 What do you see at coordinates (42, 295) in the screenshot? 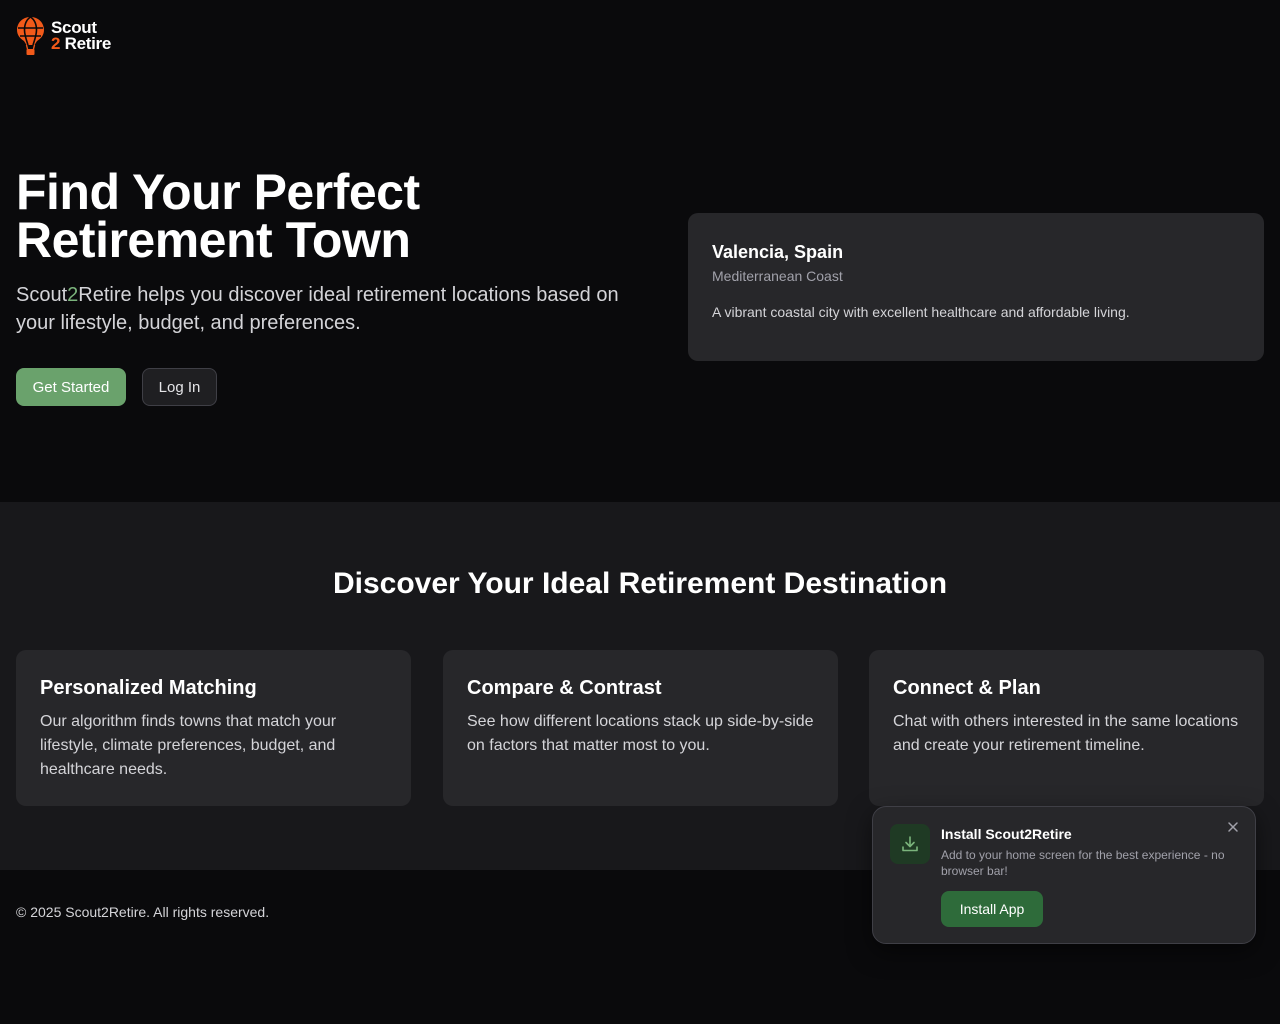
I see `hero-subtitle-brand: Scout` at bounding box center [42, 295].